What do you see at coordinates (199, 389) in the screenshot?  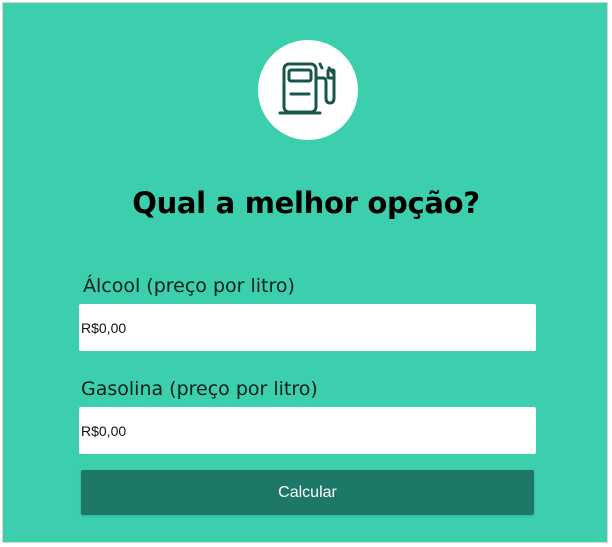 I see `gasolina-label: Gasolina (preço por litro)` at bounding box center [199, 389].